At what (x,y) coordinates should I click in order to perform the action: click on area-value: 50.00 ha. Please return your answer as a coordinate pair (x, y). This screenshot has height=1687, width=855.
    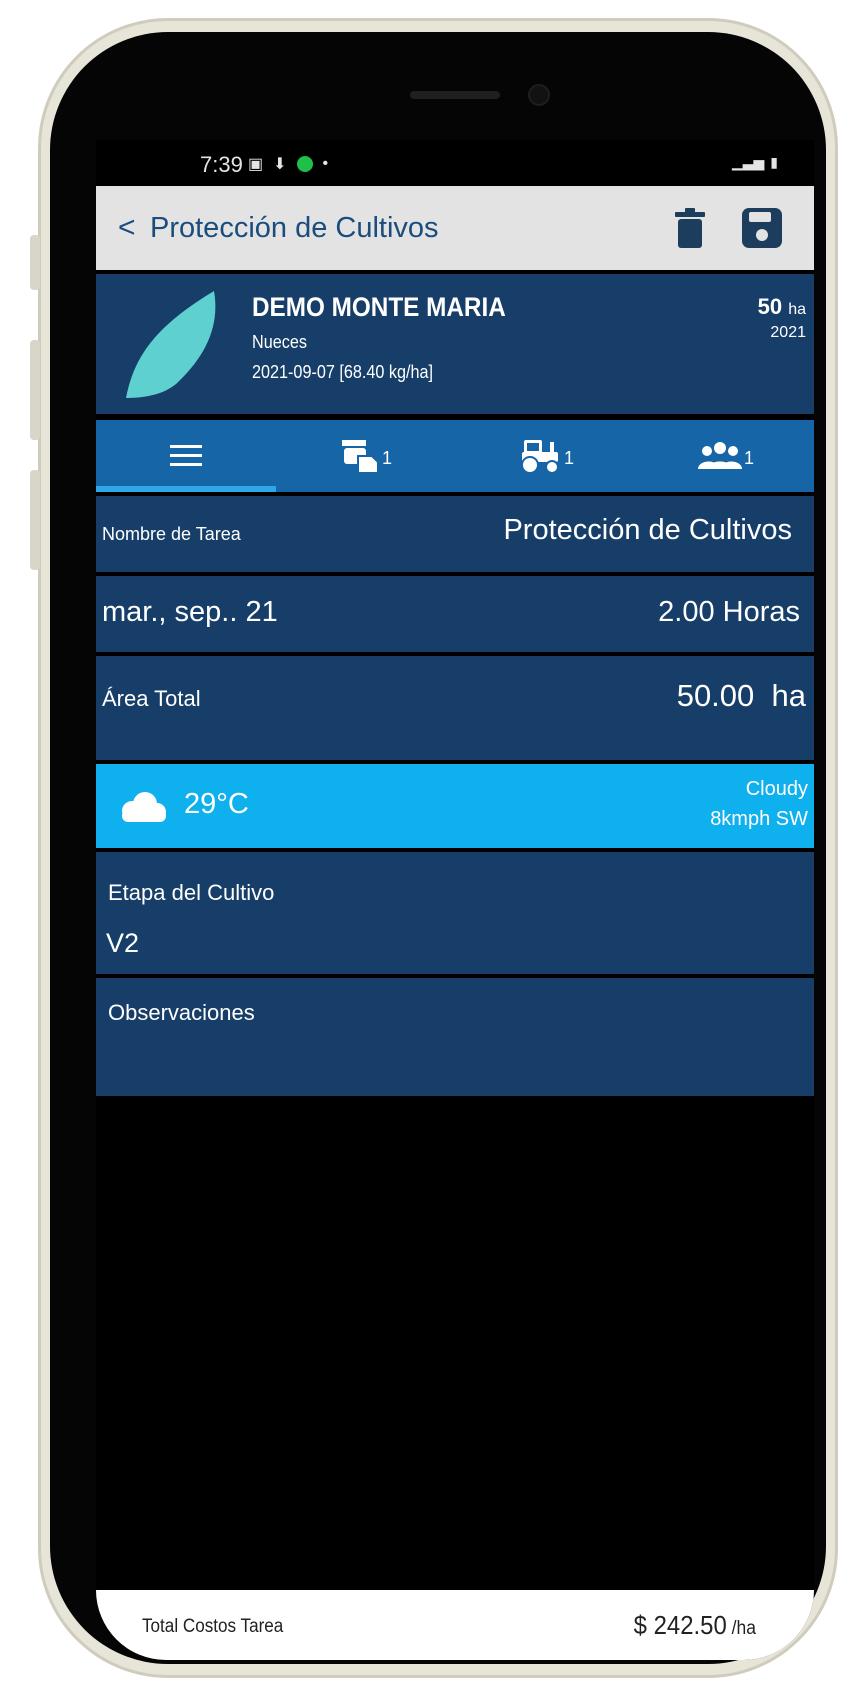
    Looking at the image, I should click on (741, 695).